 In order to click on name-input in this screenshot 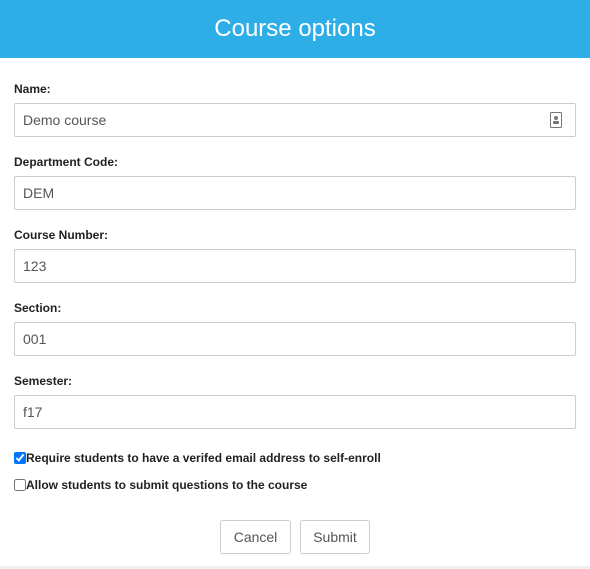, I will do `click(295, 120)`.